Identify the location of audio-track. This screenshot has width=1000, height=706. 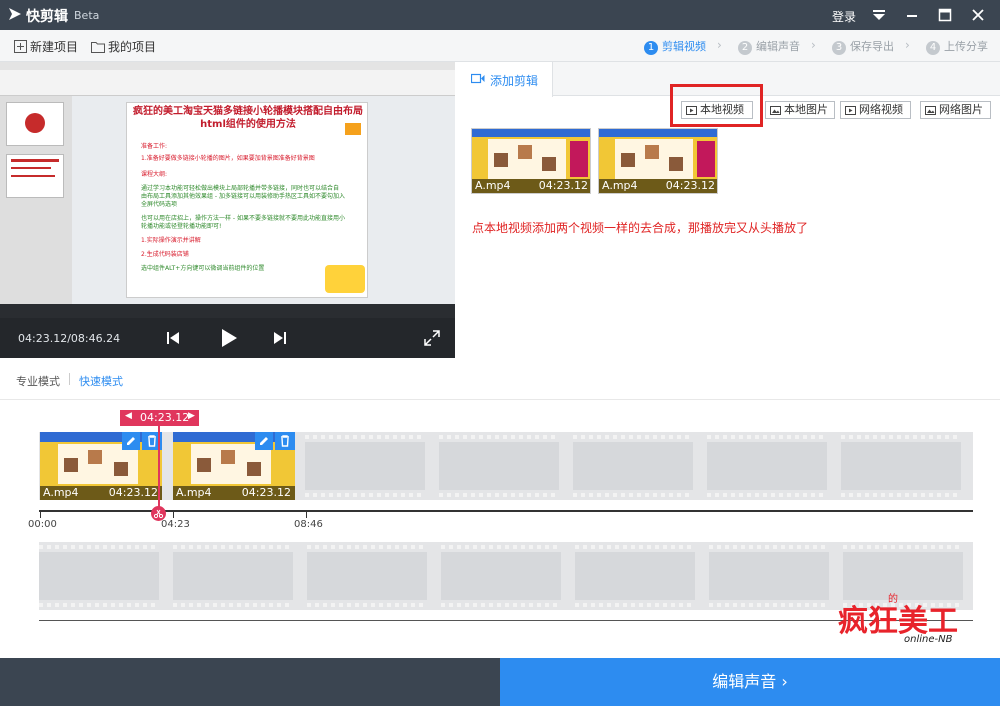
(506, 576).